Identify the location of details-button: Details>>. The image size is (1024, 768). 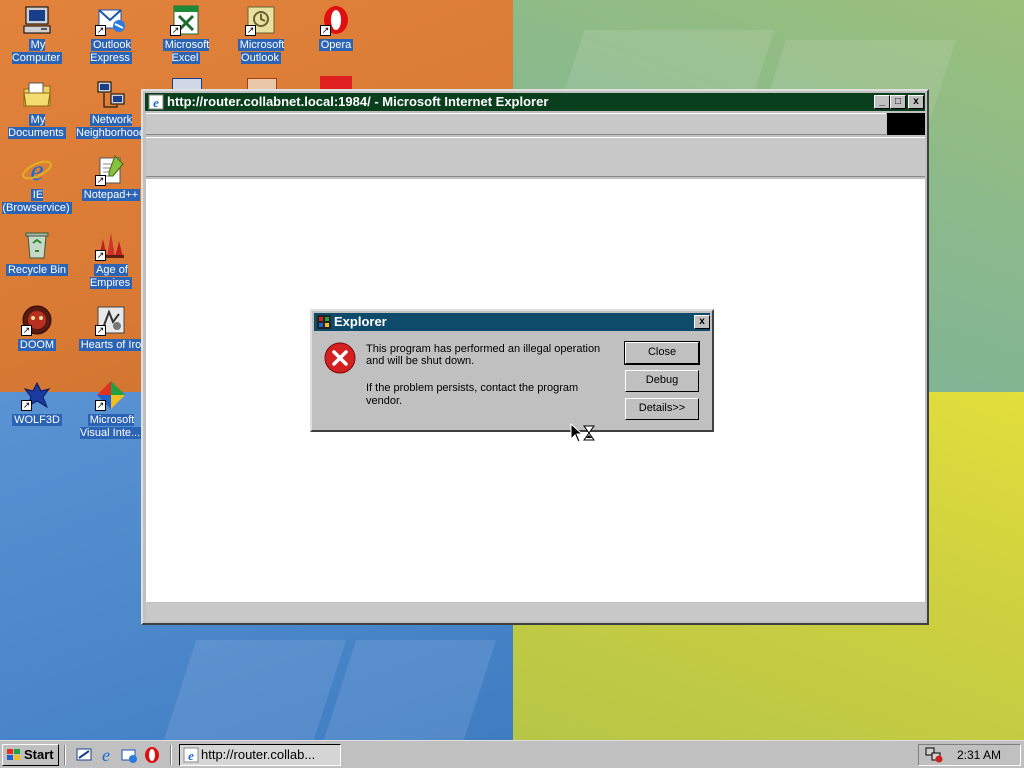
(662, 409).